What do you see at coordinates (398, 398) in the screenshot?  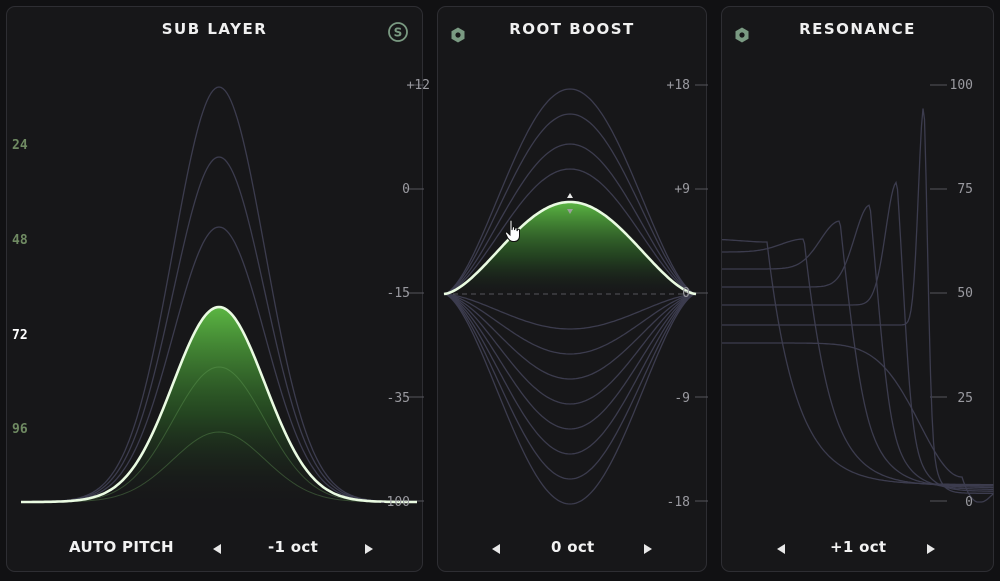 I see `sub-scale-label: -35` at bounding box center [398, 398].